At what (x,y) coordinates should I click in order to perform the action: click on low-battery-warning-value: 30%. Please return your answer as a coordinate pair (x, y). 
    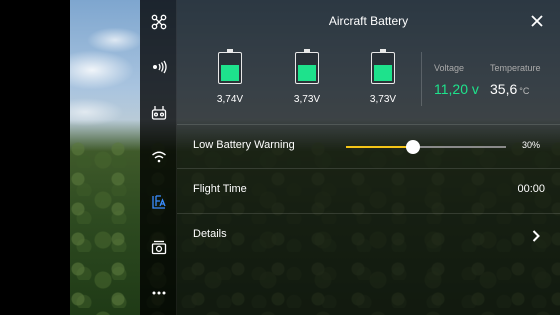
    Looking at the image, I should click on (530, 145).